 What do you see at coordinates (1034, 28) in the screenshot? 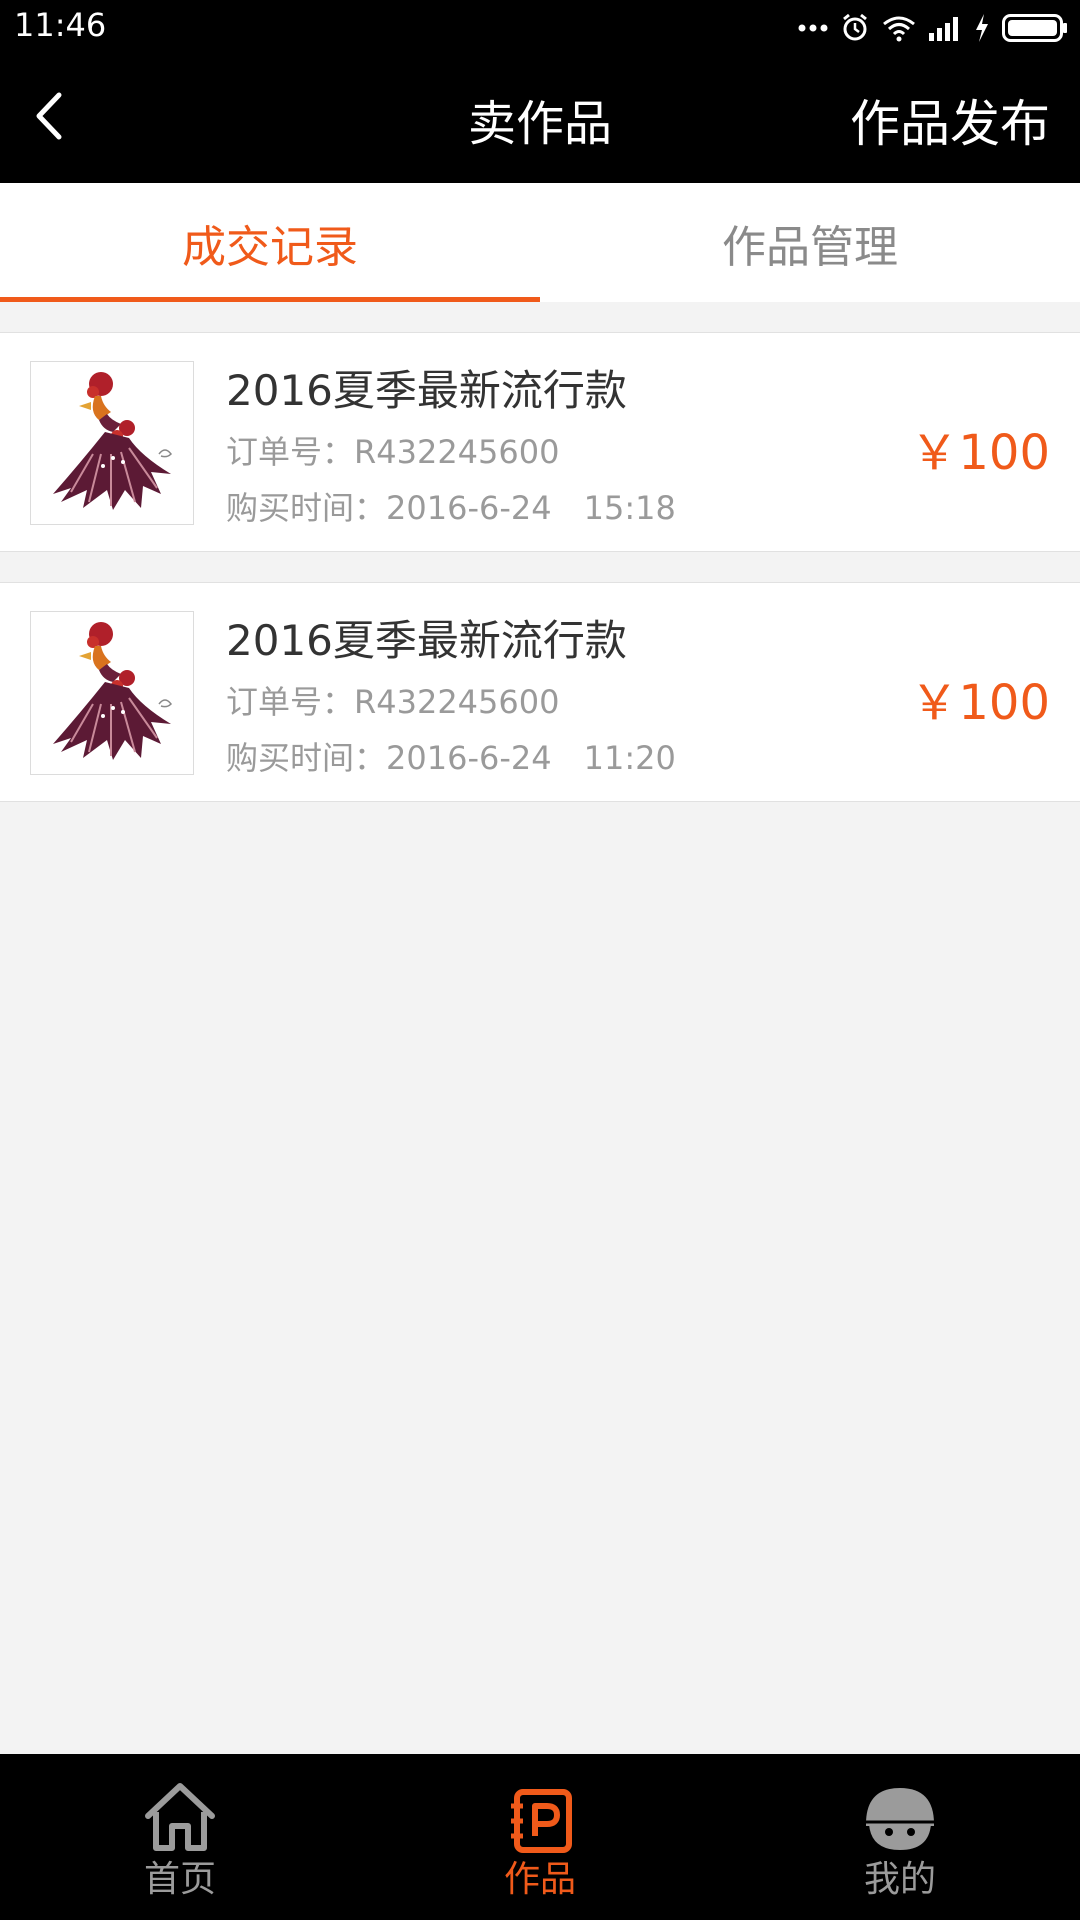
I see `battery-icon` at bounding box center [1034, 28].